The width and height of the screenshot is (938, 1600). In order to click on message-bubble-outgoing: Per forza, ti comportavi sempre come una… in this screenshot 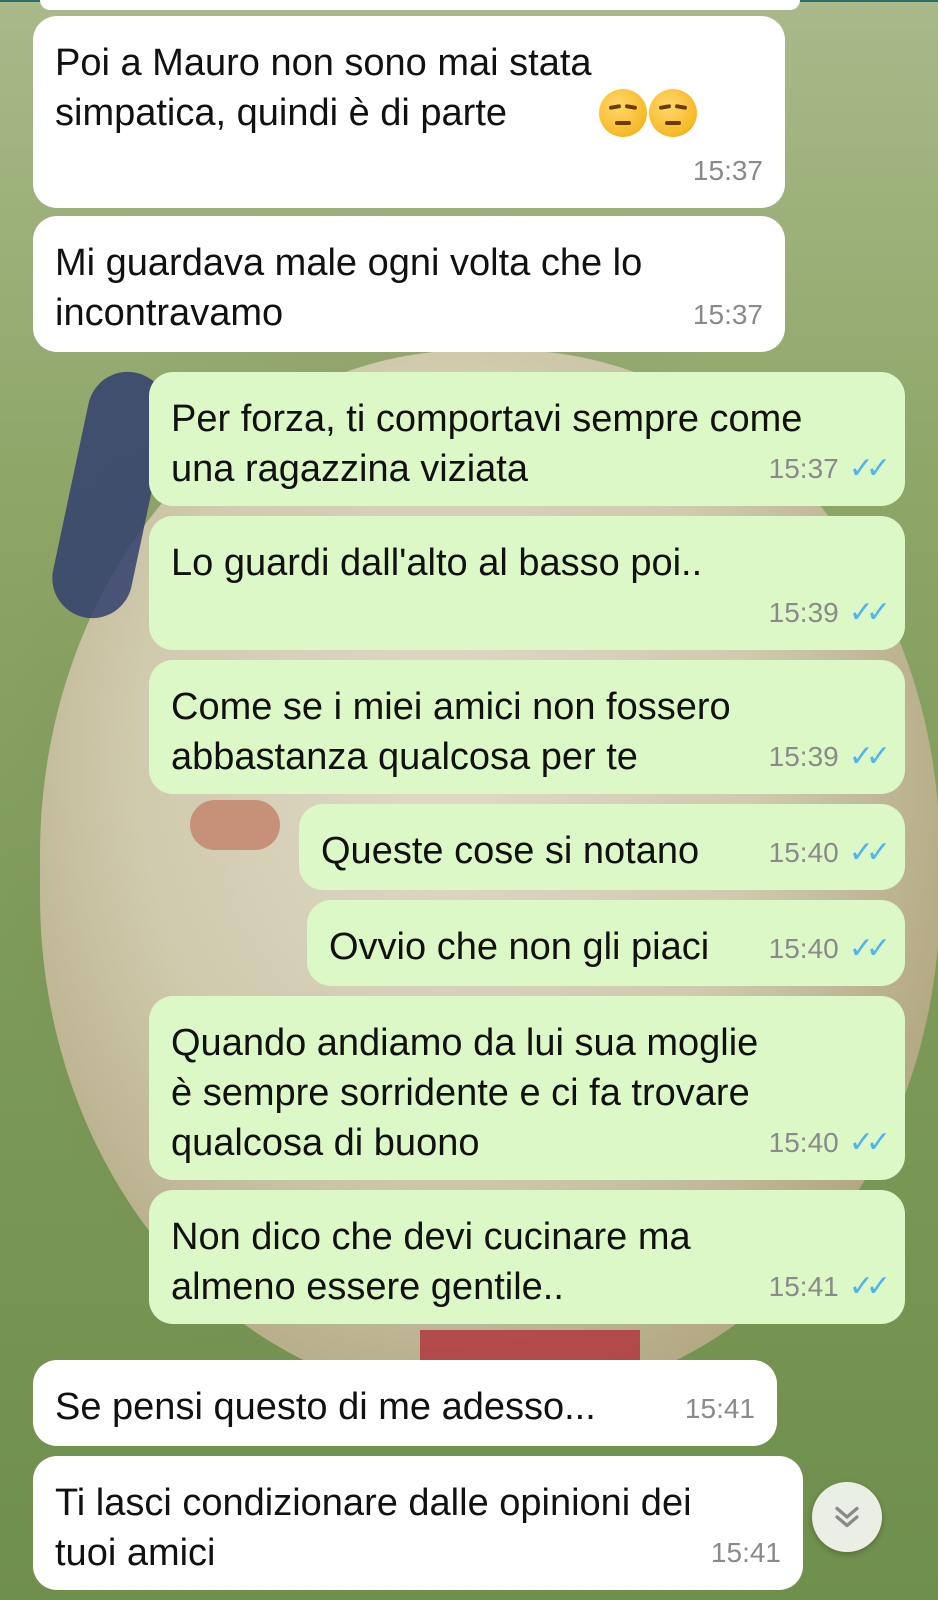, I will do `click(527, 439)`.